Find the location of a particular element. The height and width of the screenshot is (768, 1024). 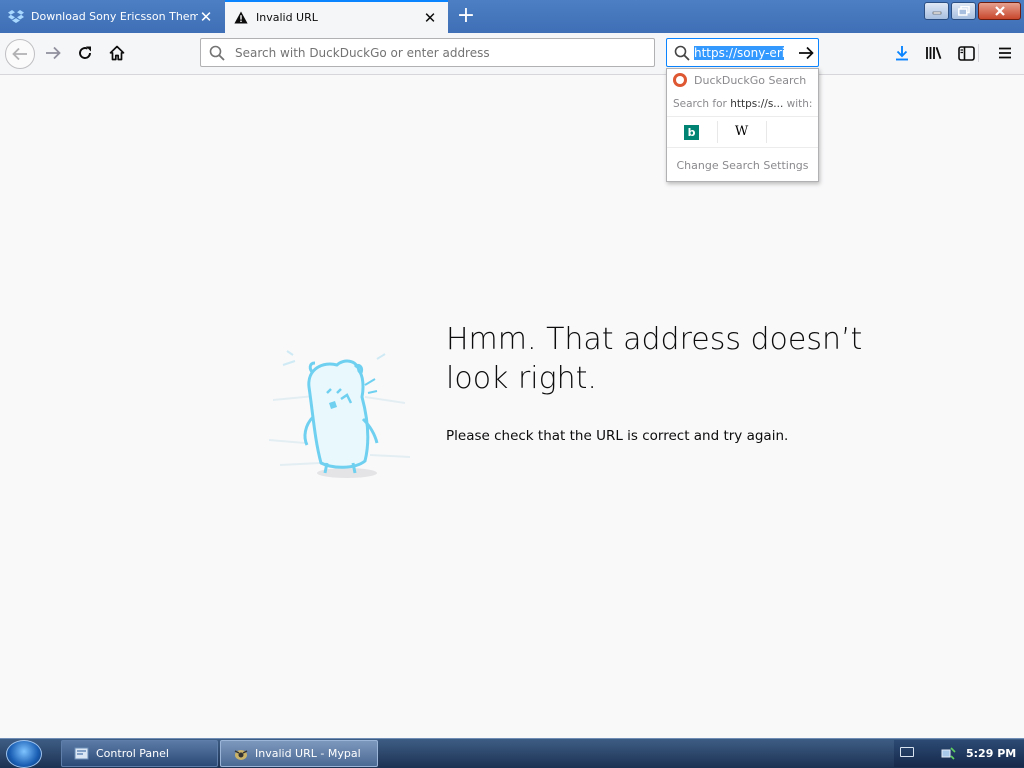

bing-icon: b is located at coordinates (691, 132).